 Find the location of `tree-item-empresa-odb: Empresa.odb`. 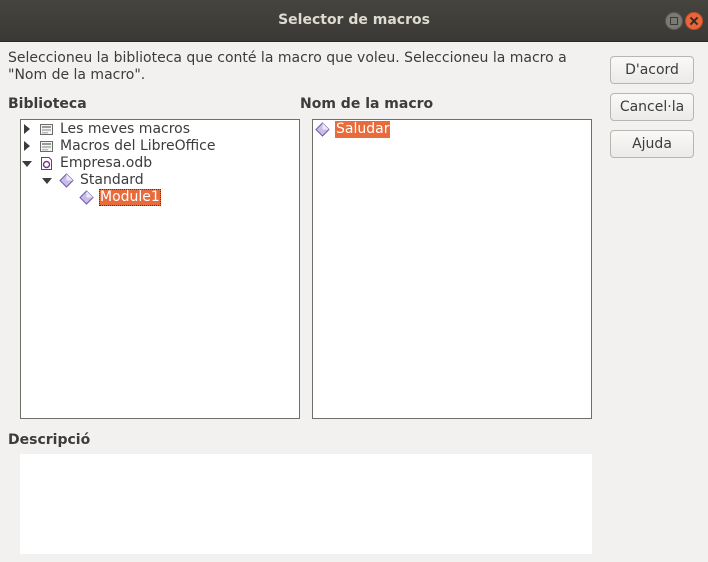

tree-item-empresa-odb: Empresa.odb is located at coordinates (160, 163).